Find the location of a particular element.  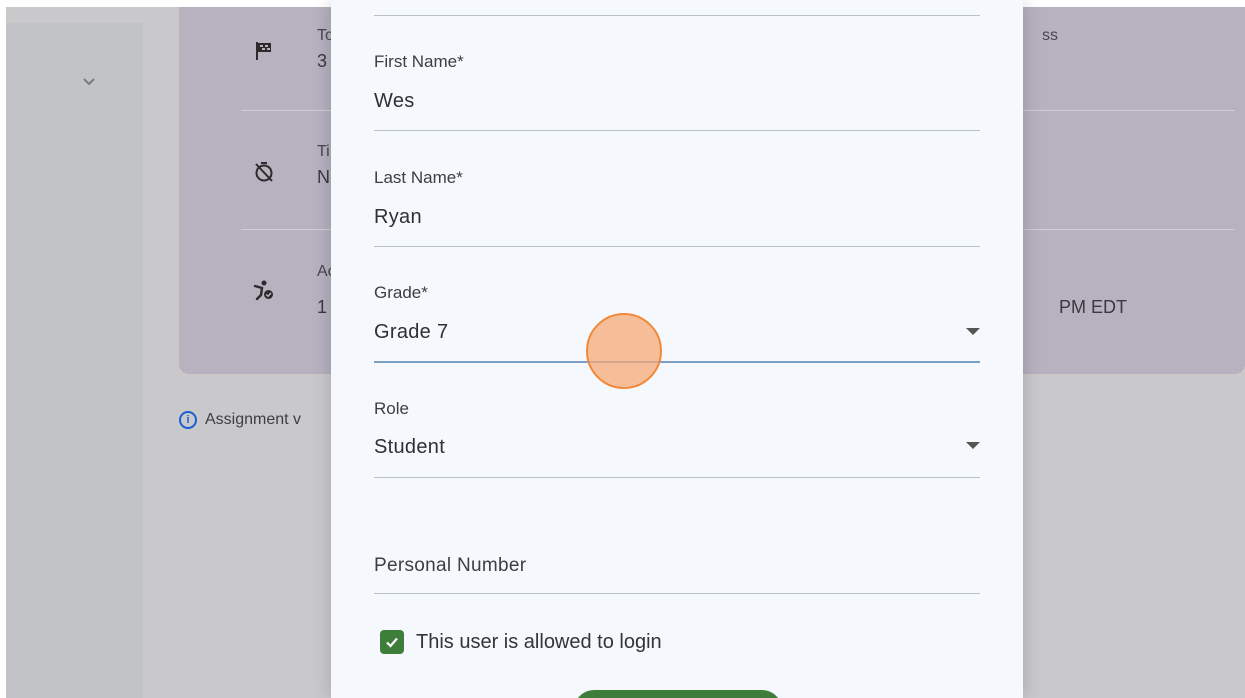

info-icon: i is located at coordinates (188, 420).